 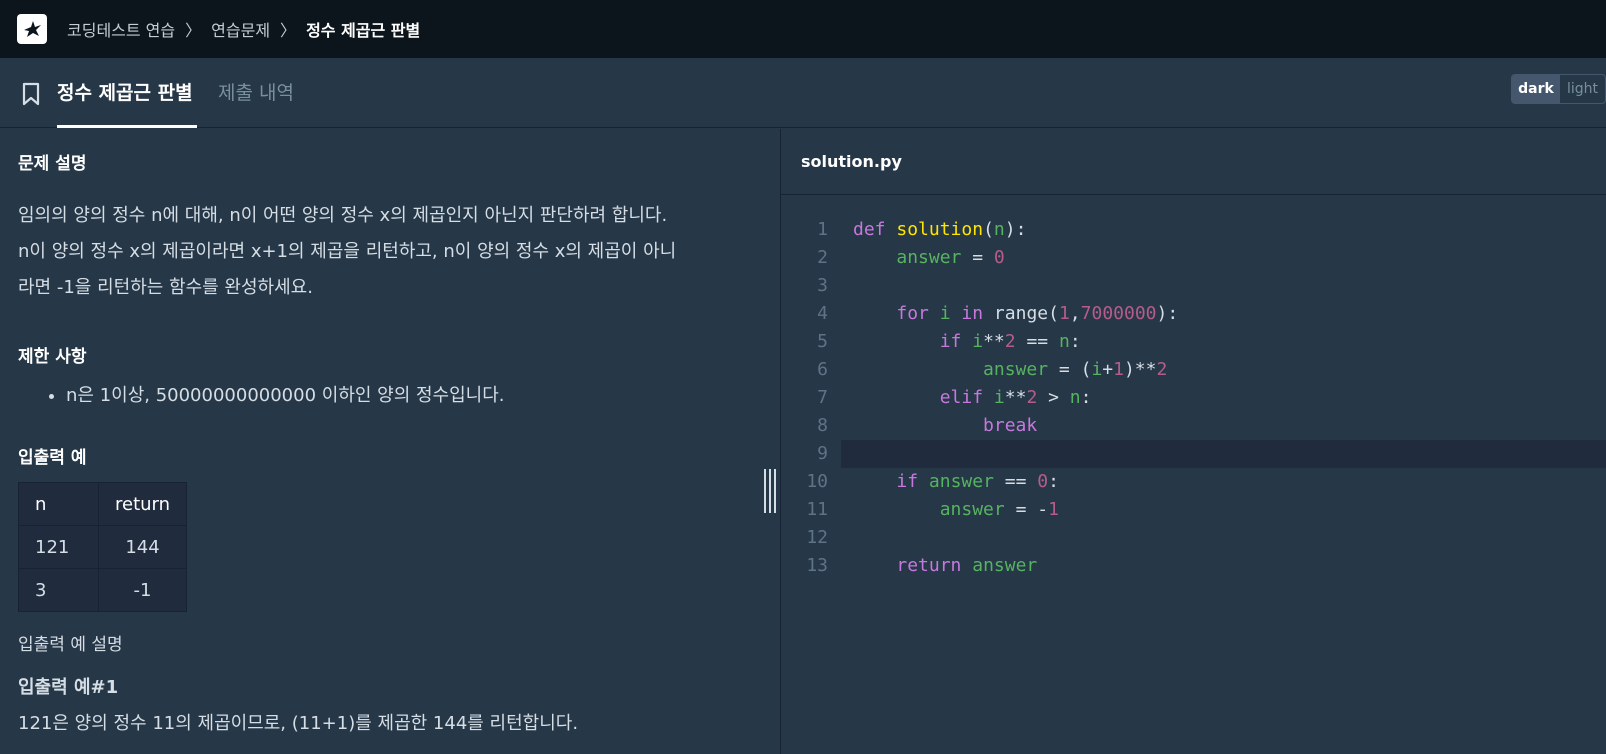 I want to click on tab-bar: 정수 제곱근 판별 제출 내역, so click(x=803, y=93).